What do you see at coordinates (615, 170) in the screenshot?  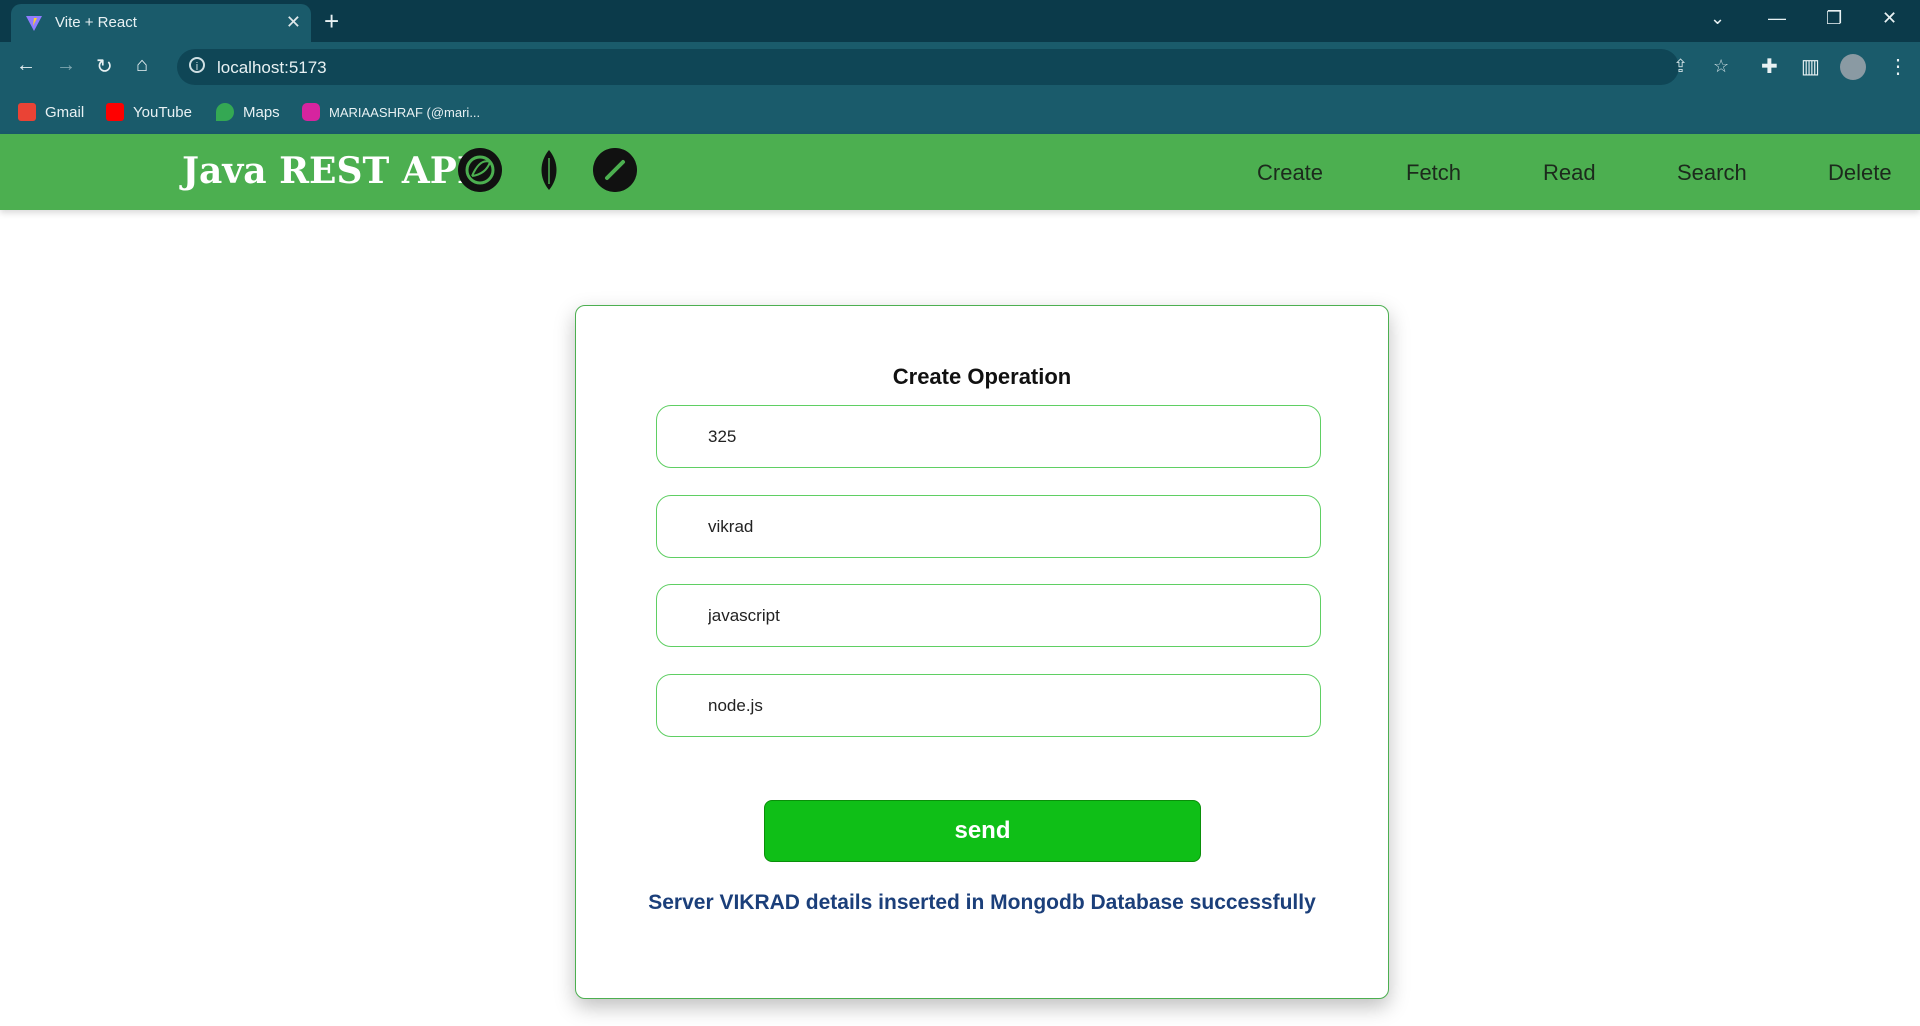 I see `postman-icon` at bounding box center [615, 170].